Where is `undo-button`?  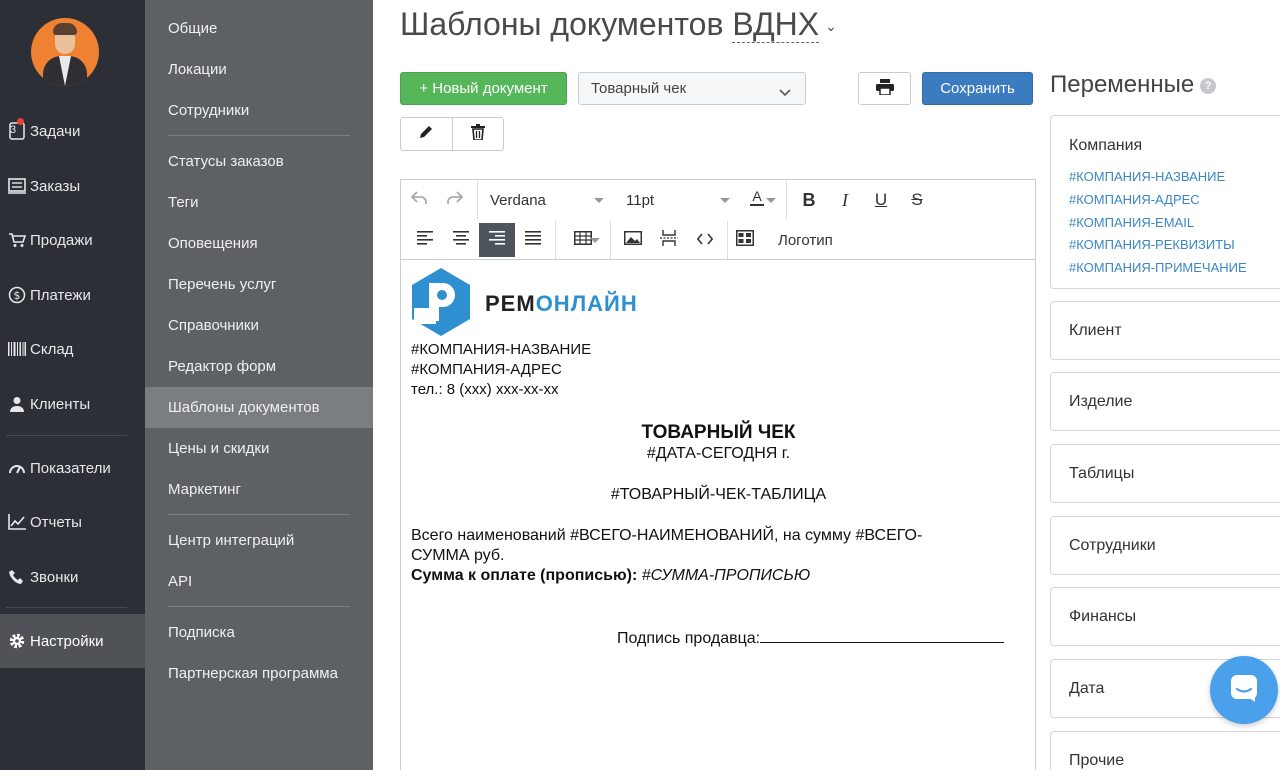
undo-button is located at coordinates (419, 200).